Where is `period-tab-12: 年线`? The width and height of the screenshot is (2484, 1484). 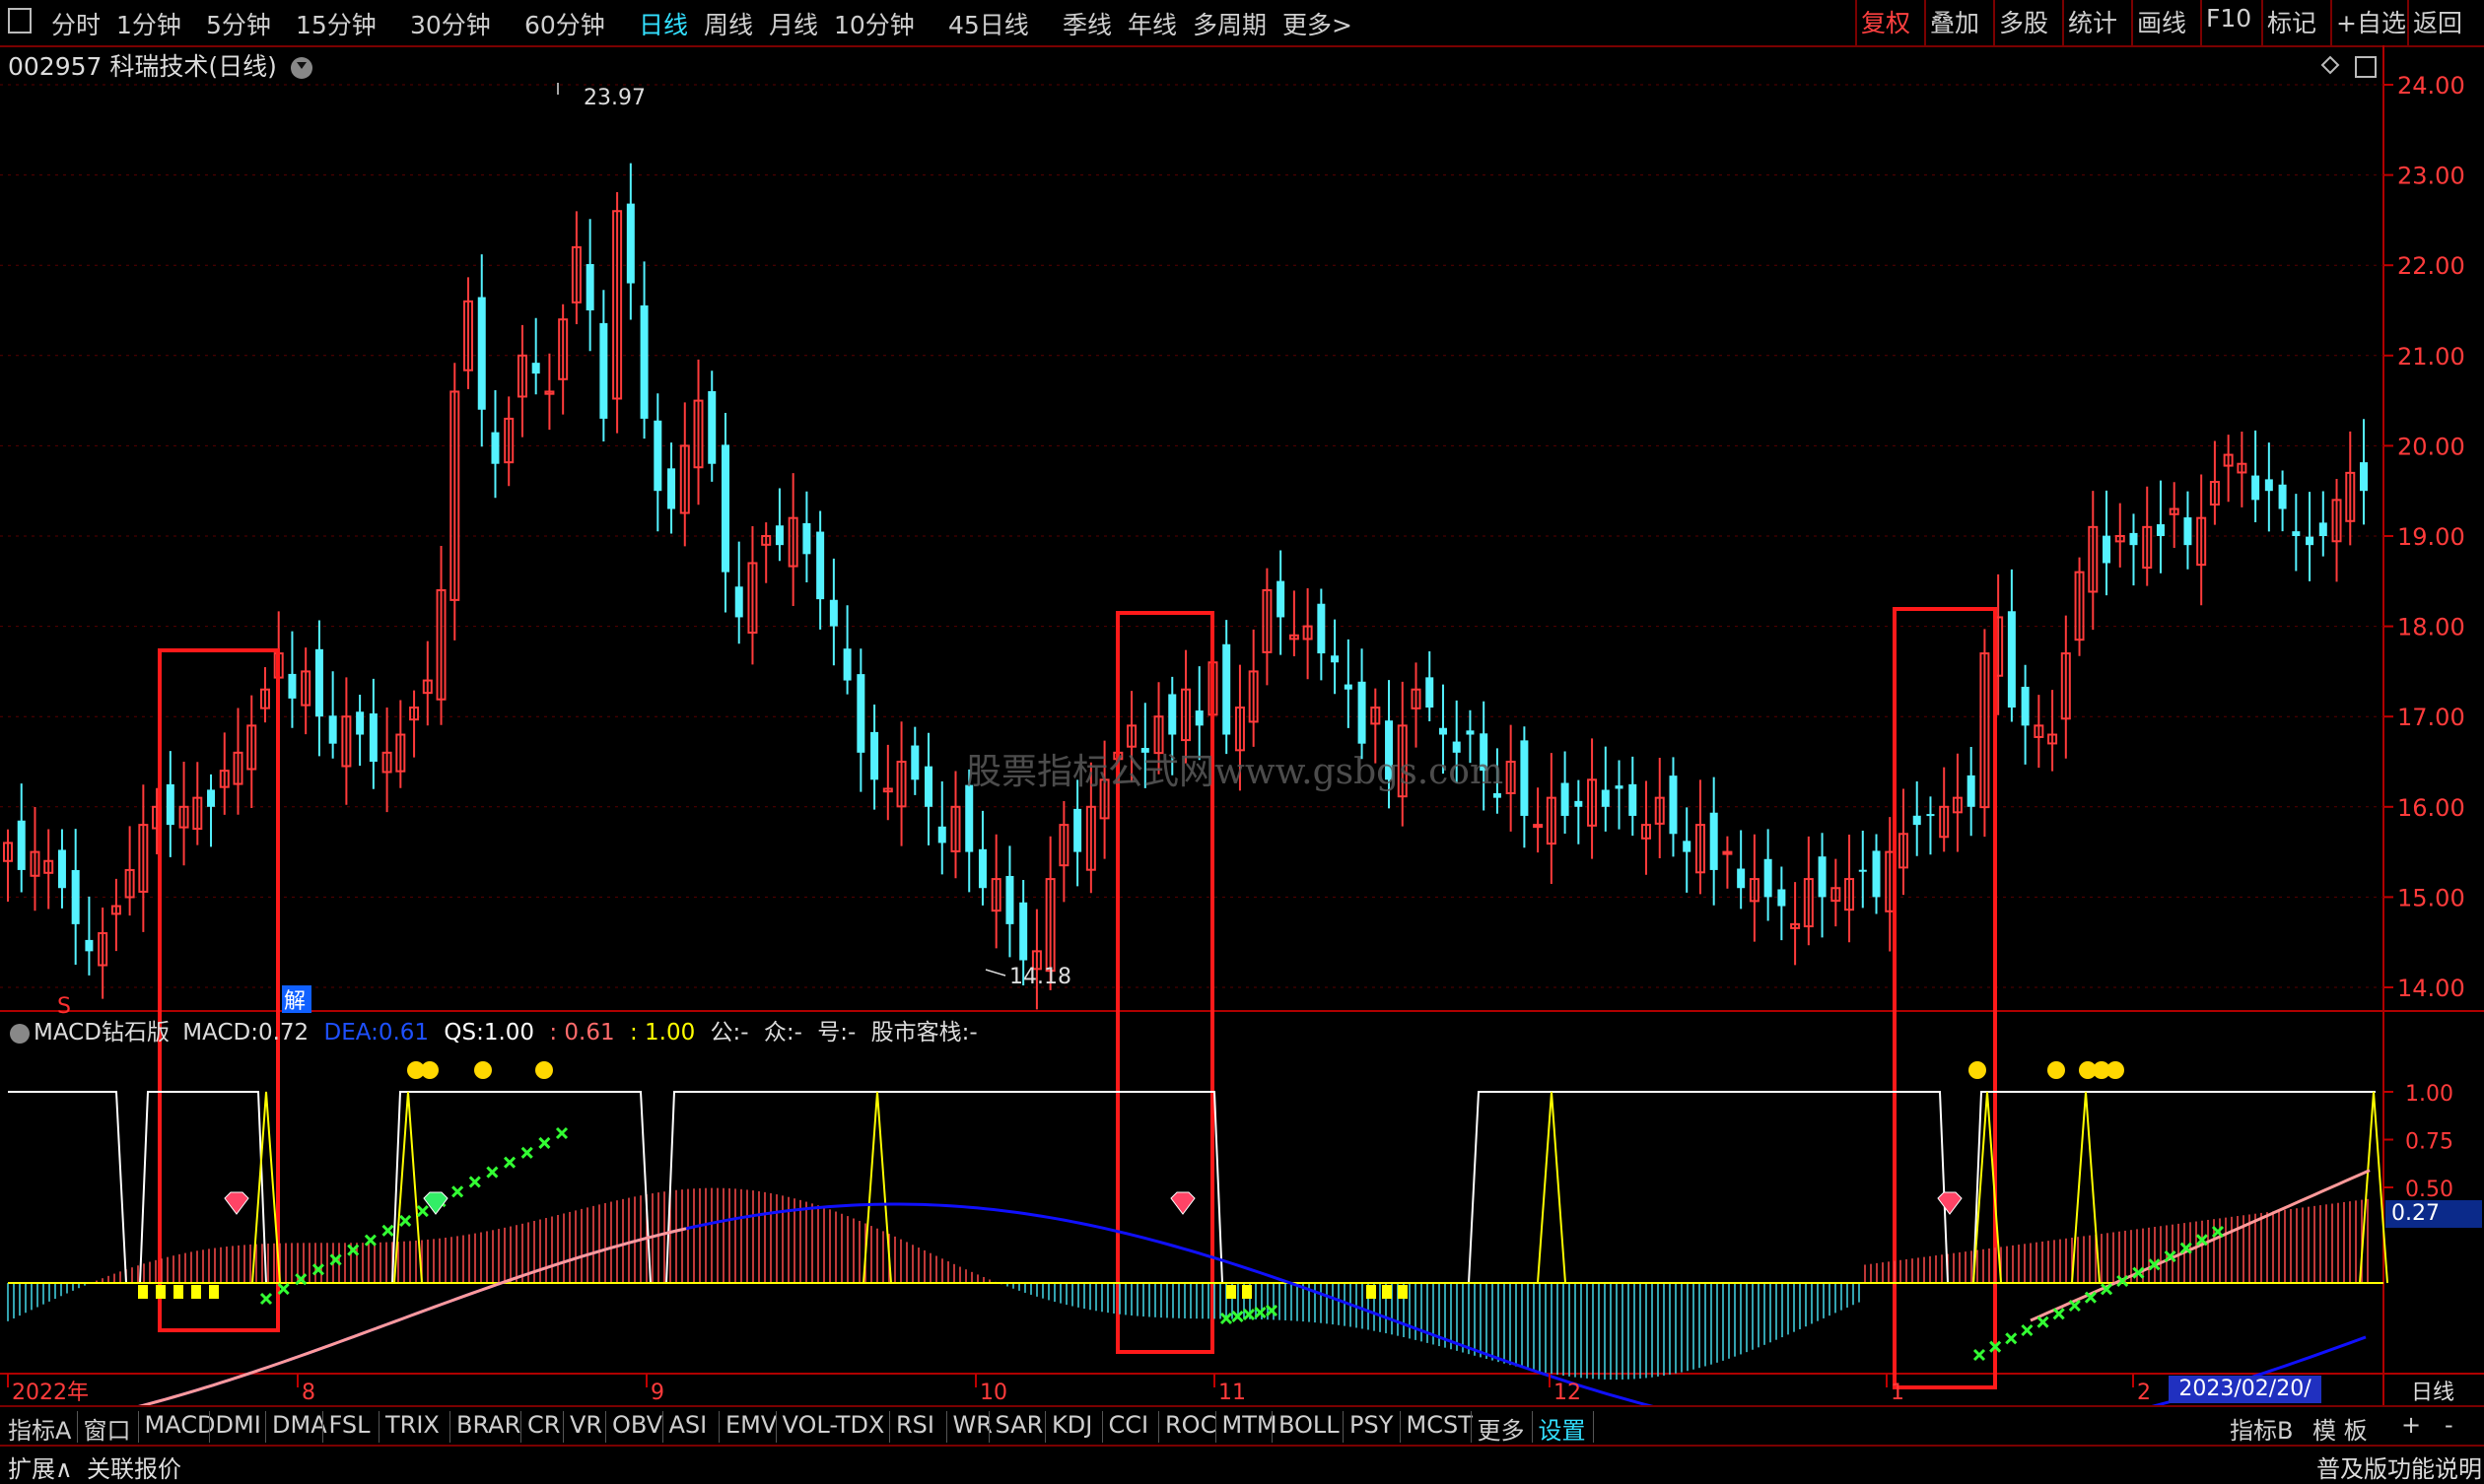 period-tab-12: 年线 is located at coordinates (1153, 23).